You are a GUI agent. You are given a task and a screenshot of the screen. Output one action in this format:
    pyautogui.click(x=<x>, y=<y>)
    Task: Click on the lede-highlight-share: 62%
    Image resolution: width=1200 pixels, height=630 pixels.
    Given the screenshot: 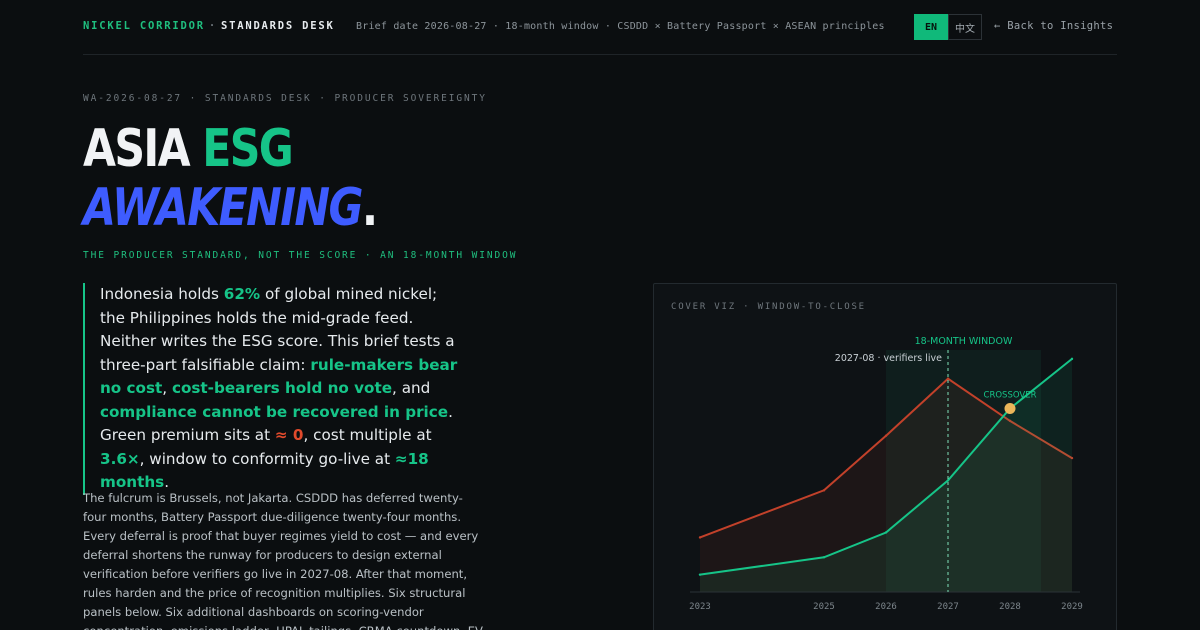 What is the action you would take?
    pyautogui.click(x=242, y=294)
    